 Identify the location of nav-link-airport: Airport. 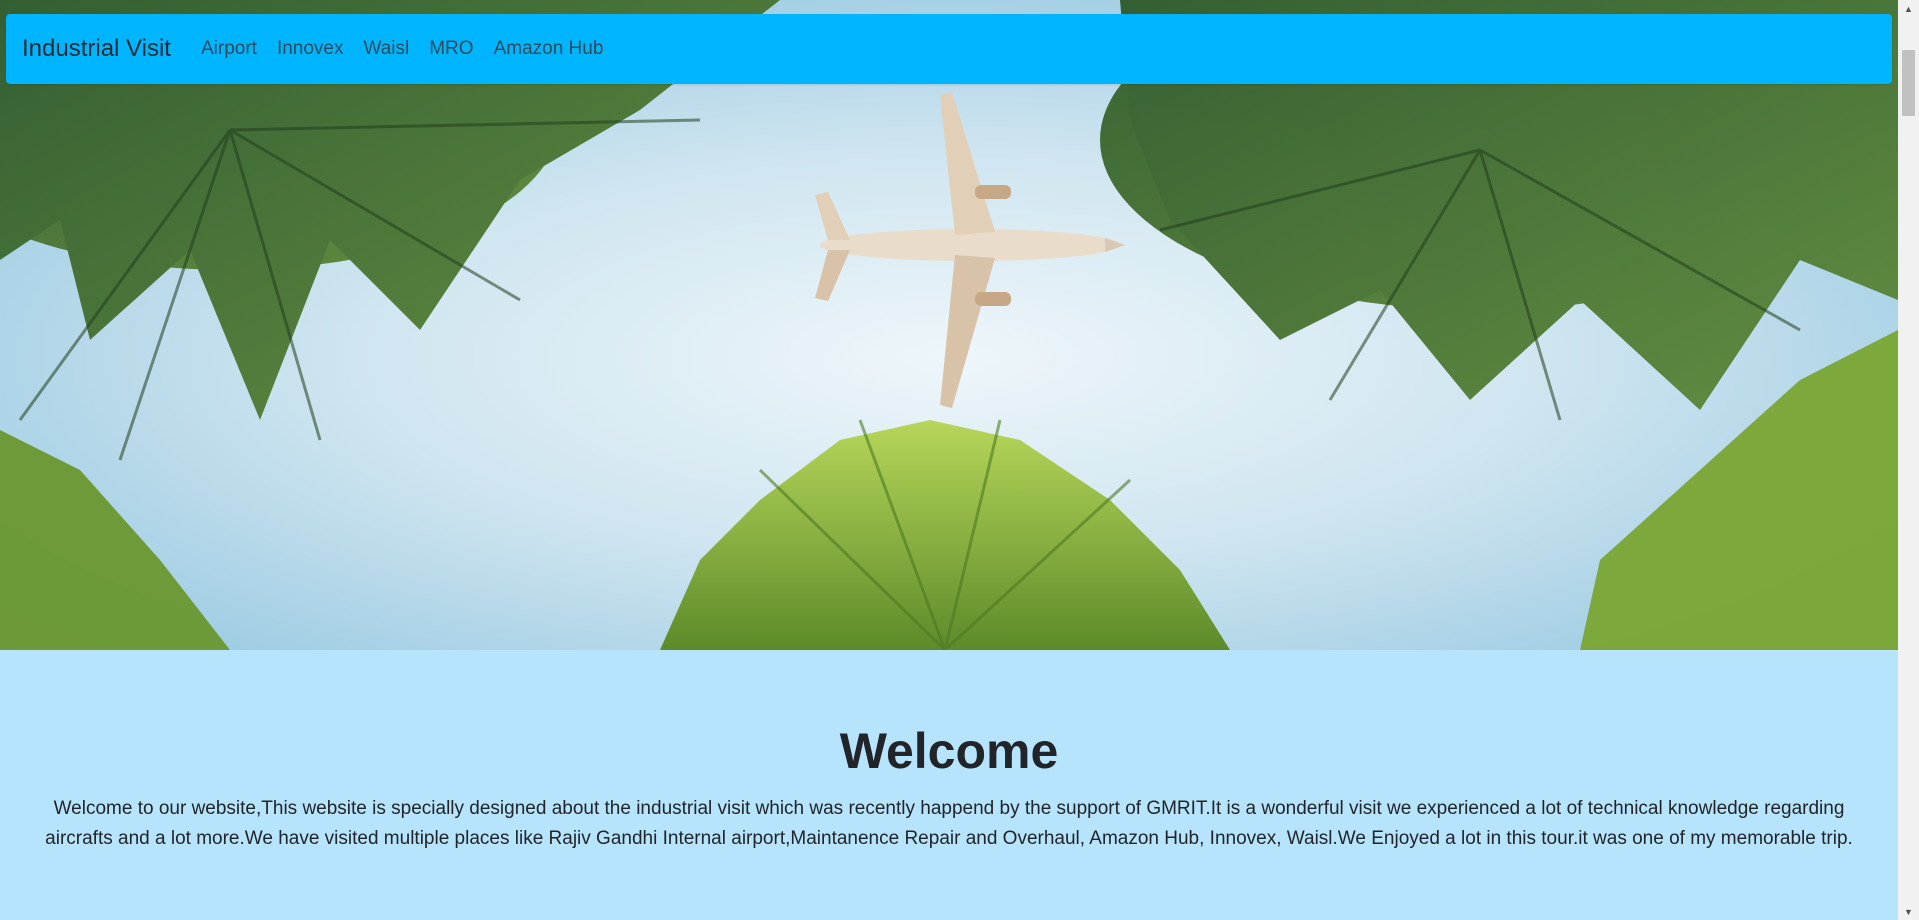
(229, 49).